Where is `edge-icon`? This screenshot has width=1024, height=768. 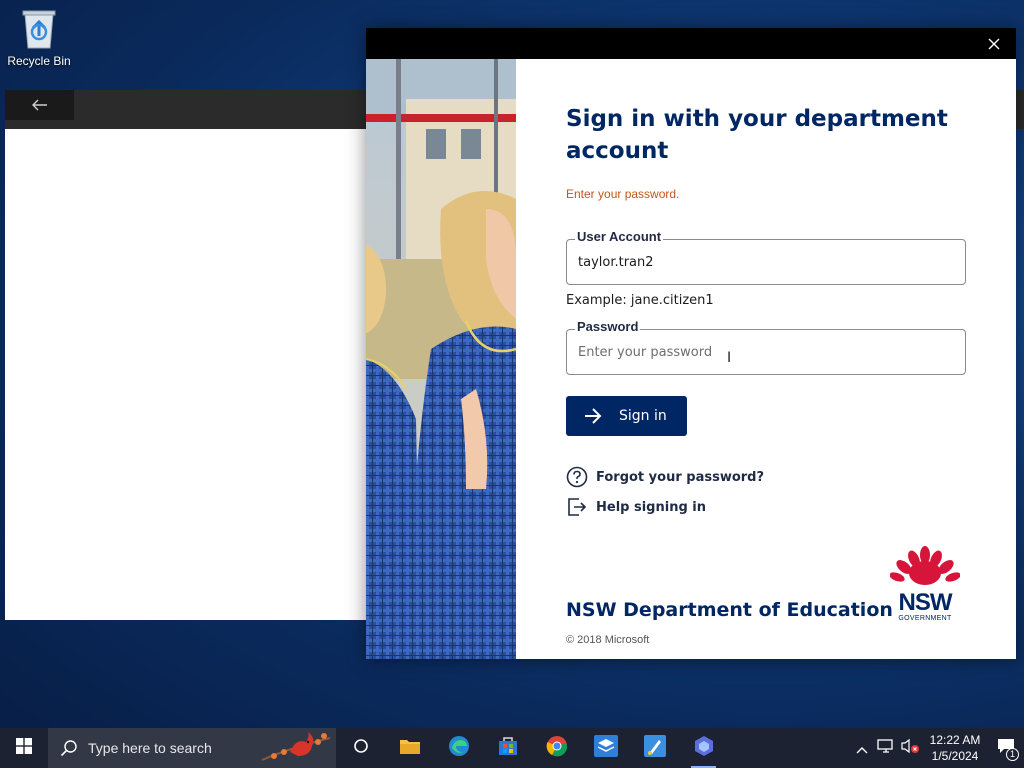
edge-icon is located at coordinates (459, 748).